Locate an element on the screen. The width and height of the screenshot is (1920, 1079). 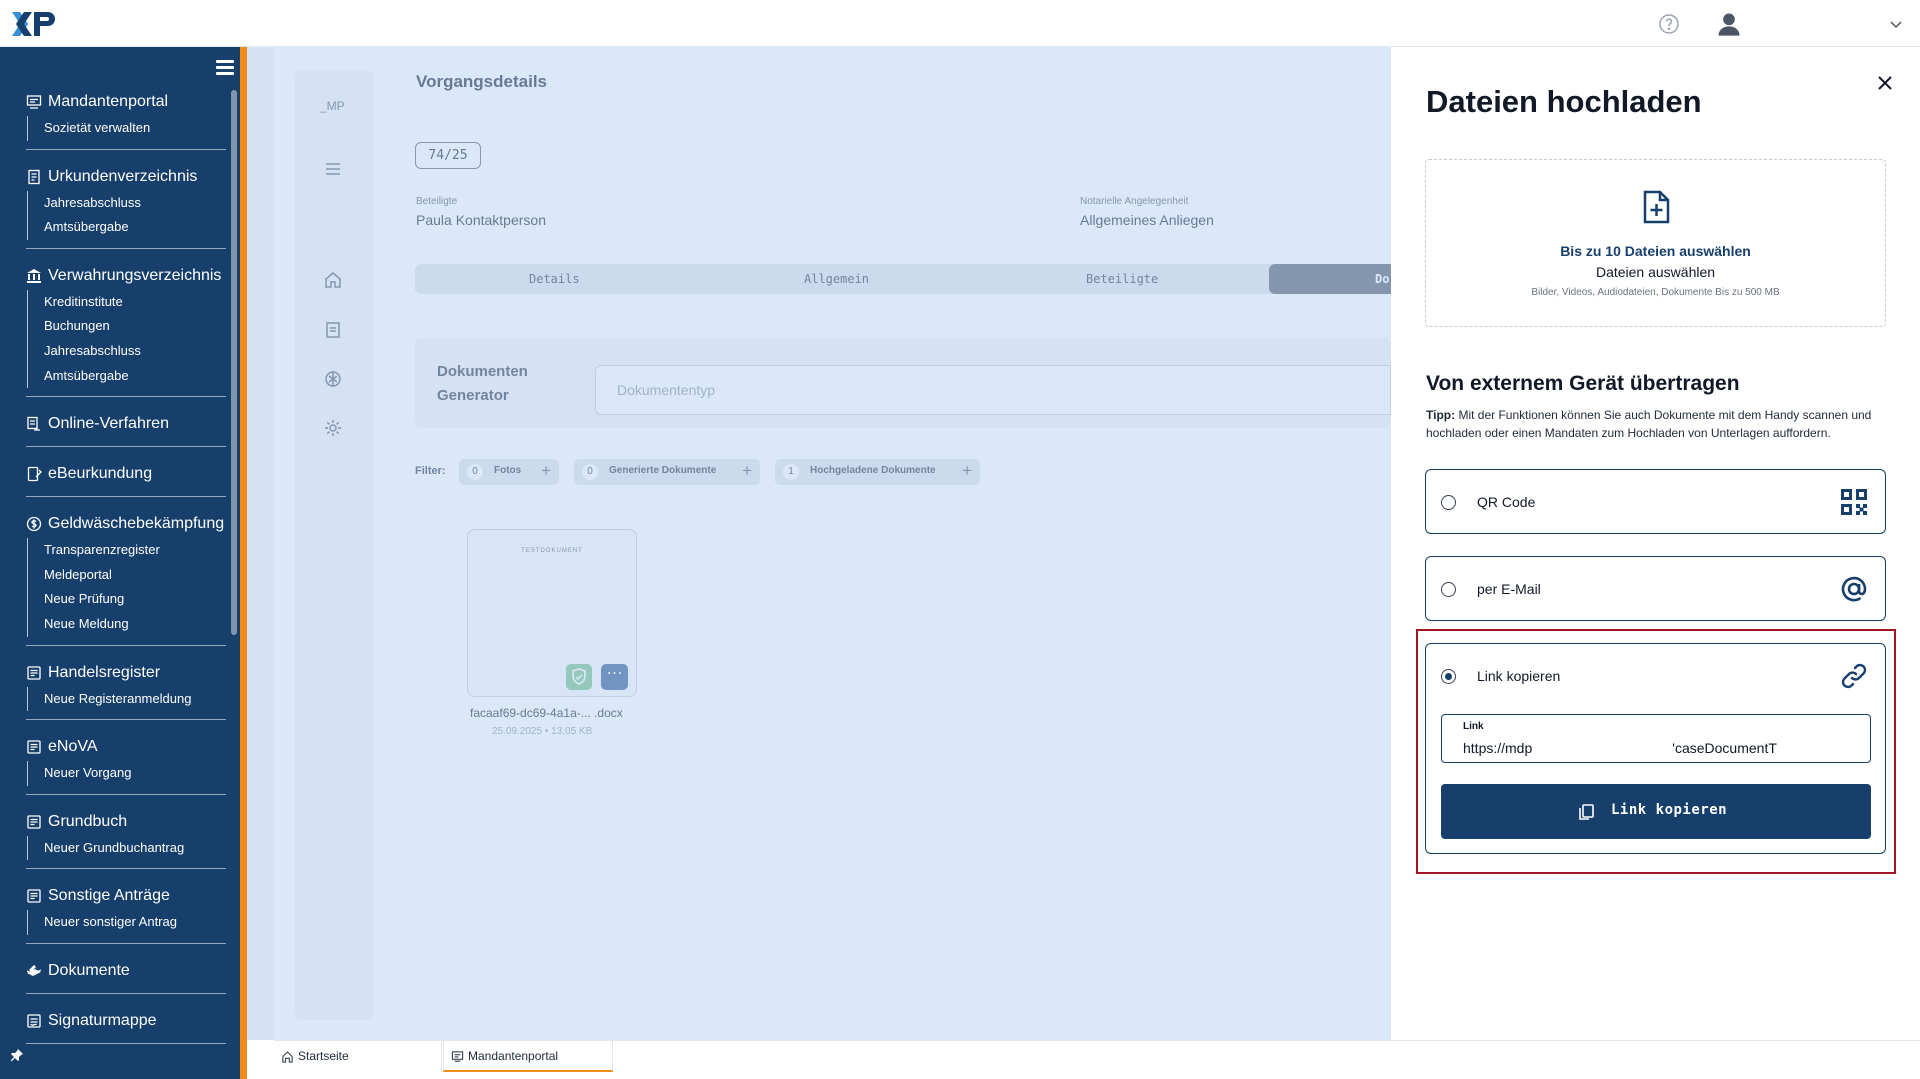
sidebar-subitem: Neue Prüfung is located at coordinates (135, 599).